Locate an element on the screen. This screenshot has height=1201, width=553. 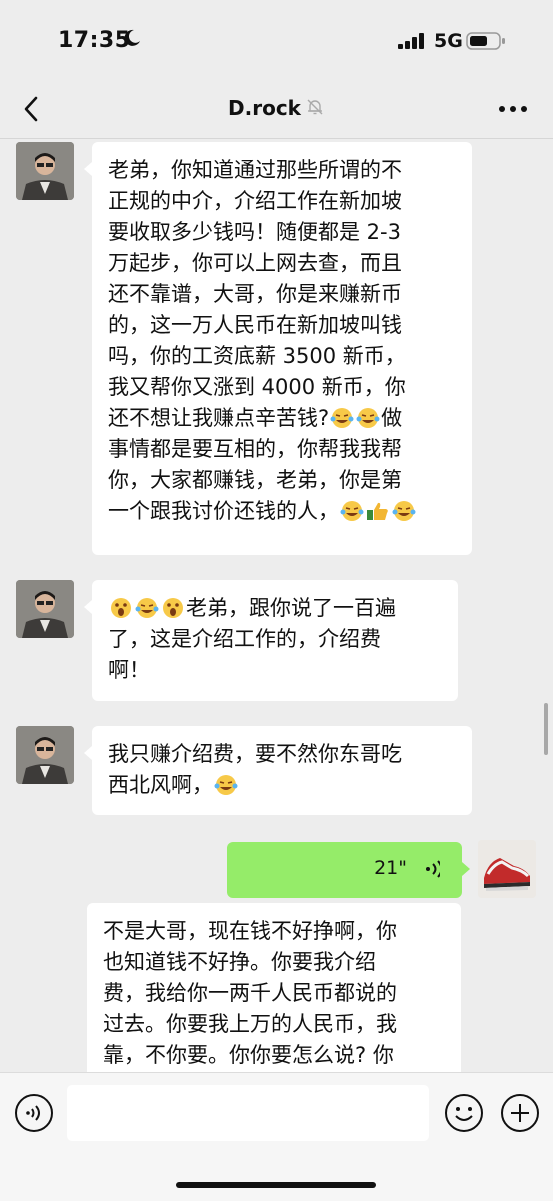
message-line: 不是大哥，现在钱不好挣啊，你 is located at coordinates (250, 931).